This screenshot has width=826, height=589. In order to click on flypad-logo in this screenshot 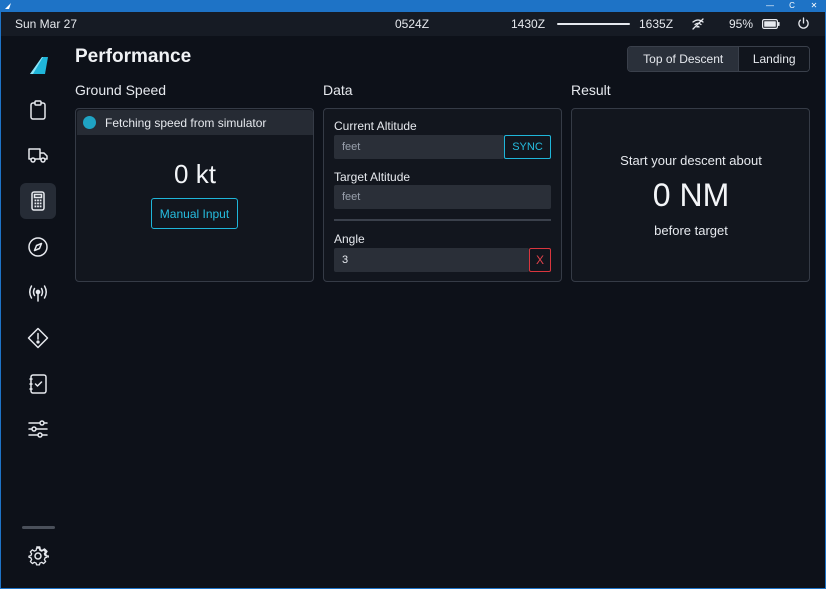, I will do `click(39, 65)`.